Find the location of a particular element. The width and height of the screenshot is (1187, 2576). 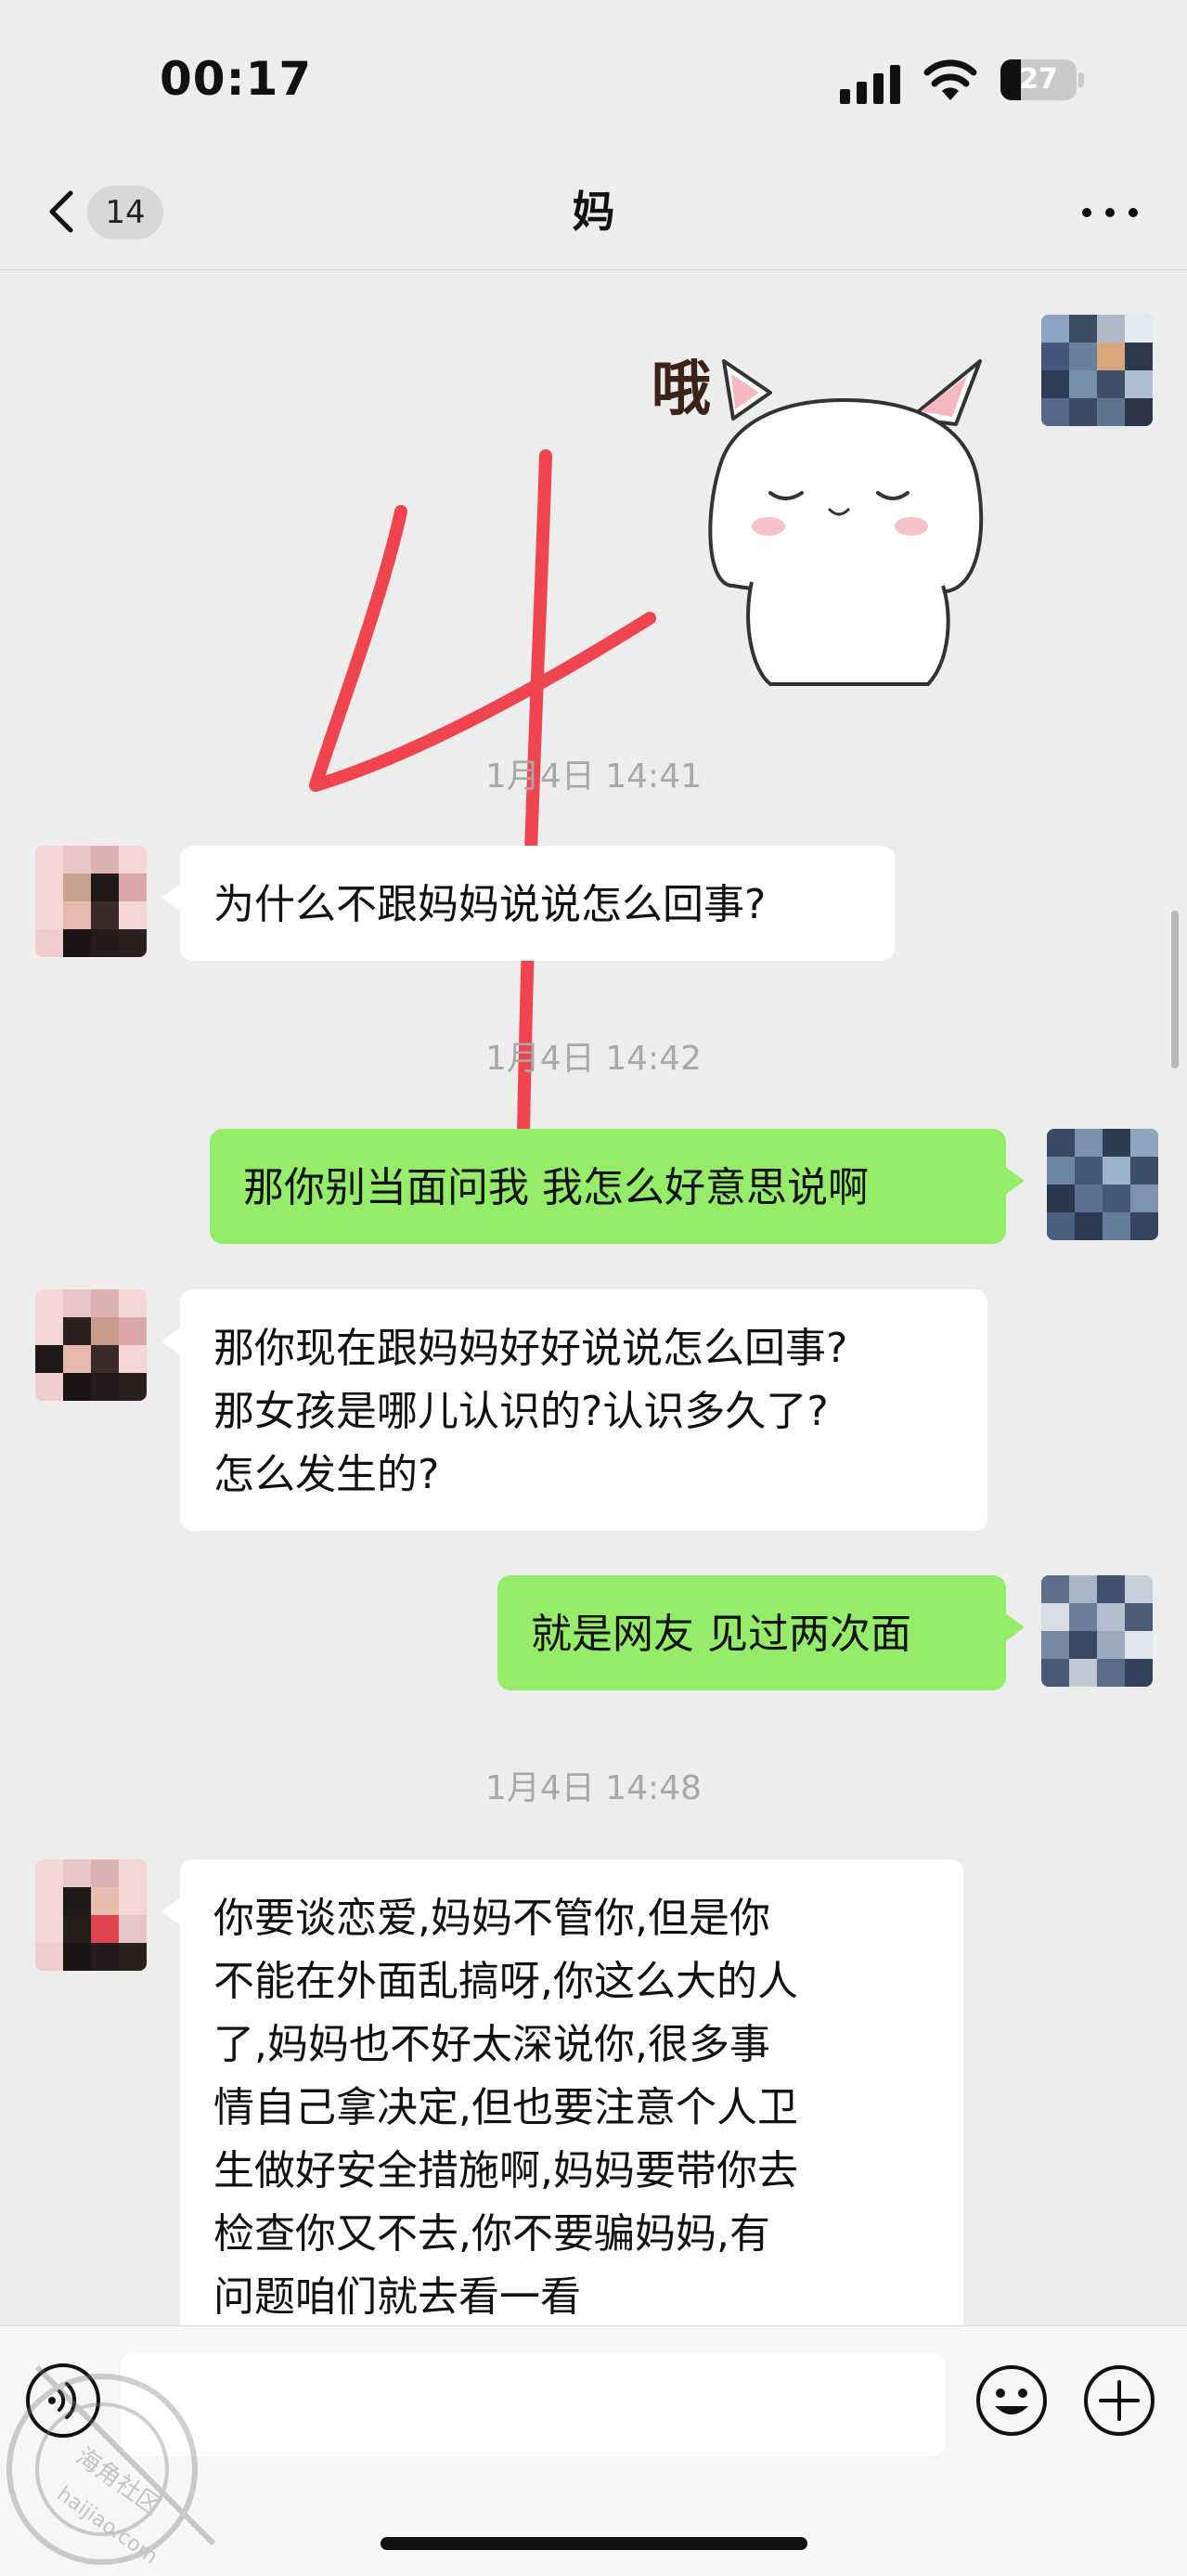

message-line: 生做好安全措施啊,妈妈要带你去 is located at coordinates (505, 2170).